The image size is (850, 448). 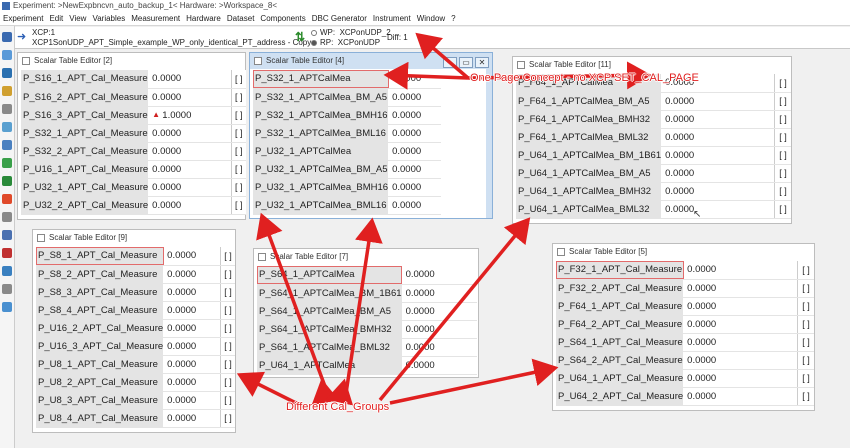 What do you see at coordinates (589, 155) in the screenshot?
I see `parameter-name: P_U64_1_APTCalMea_BM_1B61` at bounding box center [589, 155].